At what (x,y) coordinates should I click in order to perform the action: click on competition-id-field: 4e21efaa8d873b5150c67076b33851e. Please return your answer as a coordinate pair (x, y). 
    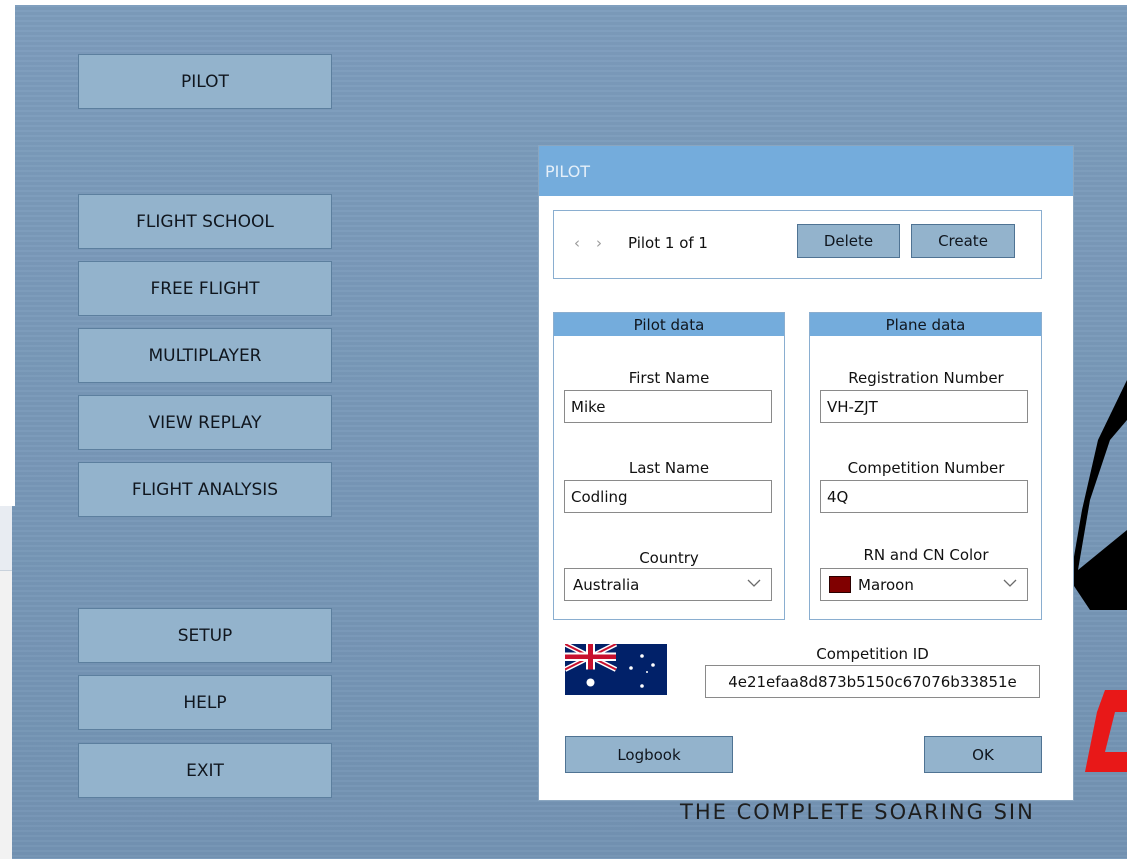
    Looking at the image, I should click on (872, 681).